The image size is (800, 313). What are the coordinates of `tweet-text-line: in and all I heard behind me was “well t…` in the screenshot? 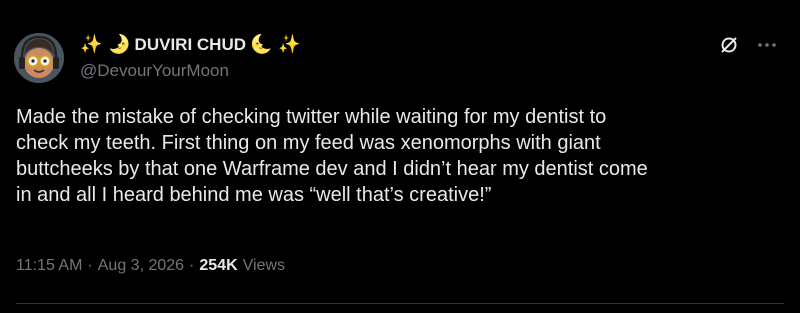 It's located at (254, 195).